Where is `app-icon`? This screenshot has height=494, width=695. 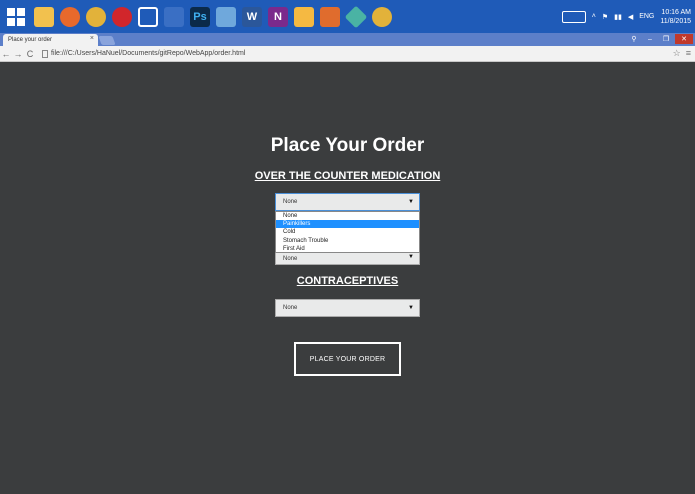
app-icon is located at coordinates (148, 16).